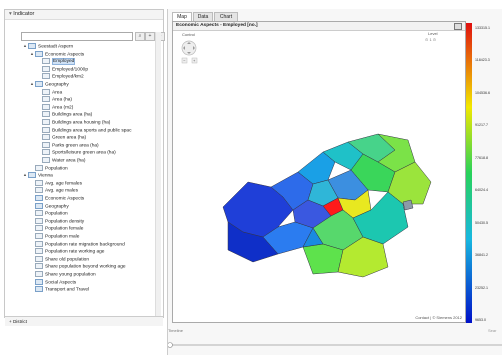 Image resolution: width=502 pixels, height=355 pixels. I want to click on district-panel-header: + District, so click(84, 321).